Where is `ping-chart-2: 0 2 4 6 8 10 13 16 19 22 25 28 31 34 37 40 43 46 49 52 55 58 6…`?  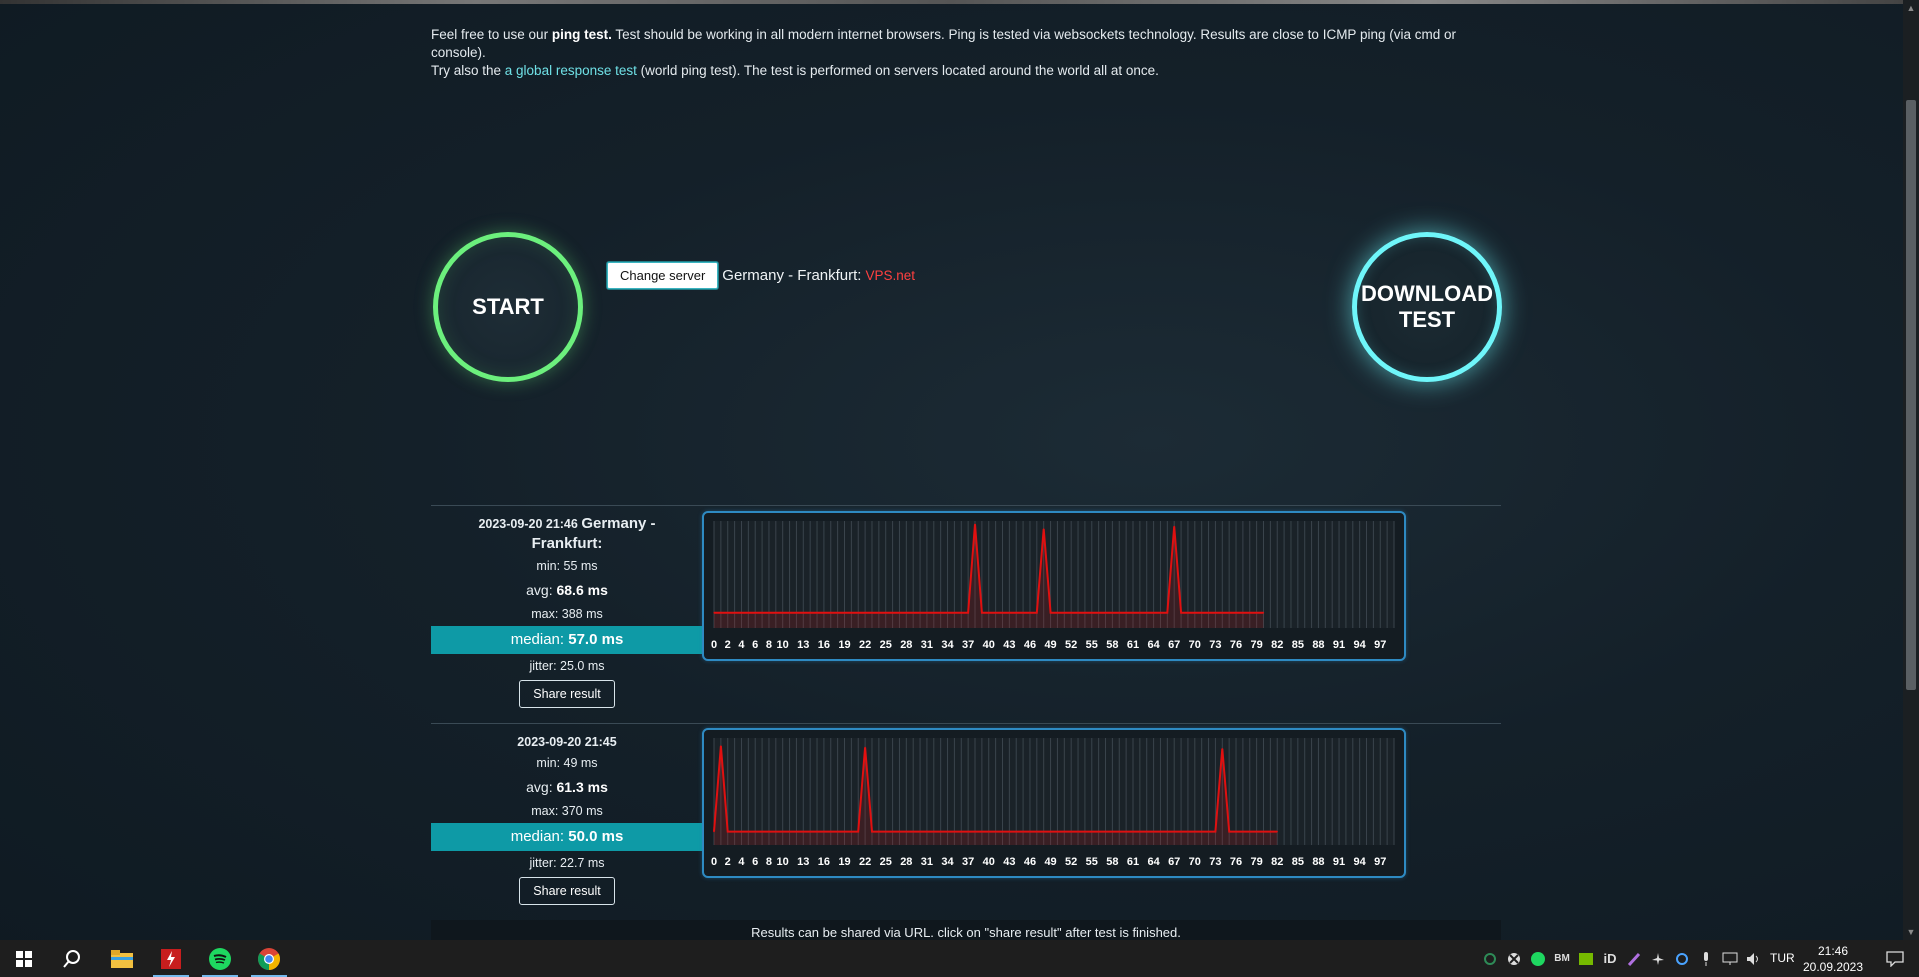
ping-chart-2: 0 2 4 6 8 10 13 16 19 22 25 28 31 34 37 40 43 46 49 52 55 58 6… is located at coordinates (1054, 803).